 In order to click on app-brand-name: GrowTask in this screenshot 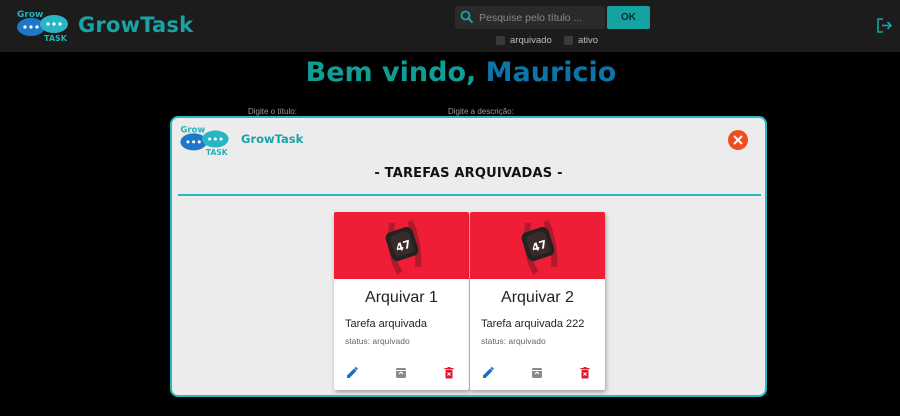, I will do `click(136, 25)`.